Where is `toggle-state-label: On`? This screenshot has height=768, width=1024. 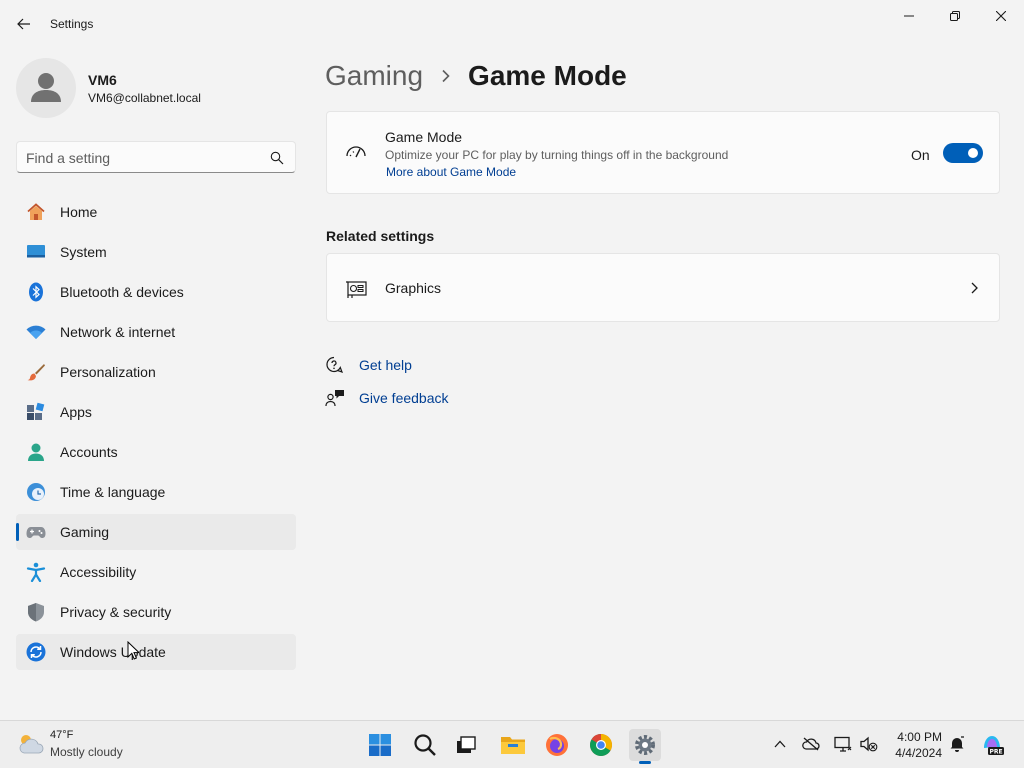
toggle-state-label: On is located at coordinates (920, 155).